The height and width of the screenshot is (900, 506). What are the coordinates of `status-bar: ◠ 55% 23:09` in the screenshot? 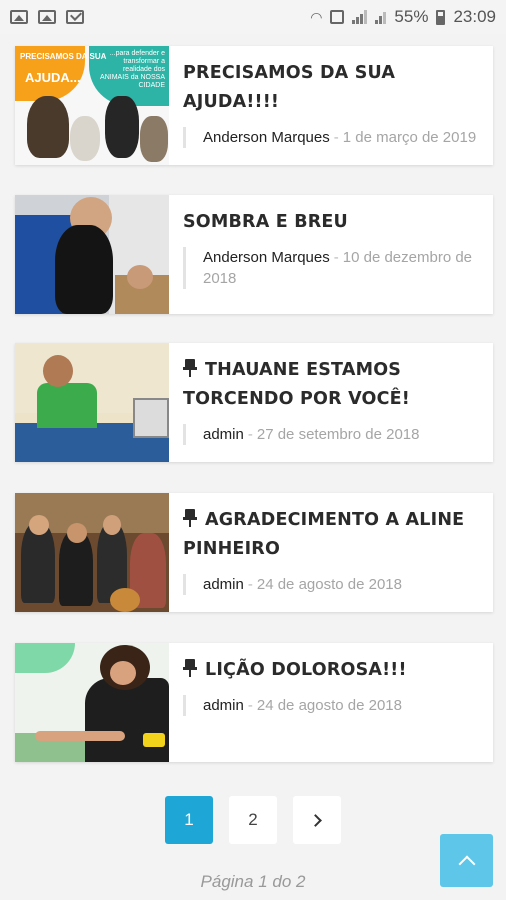 It's located at (253, 17).